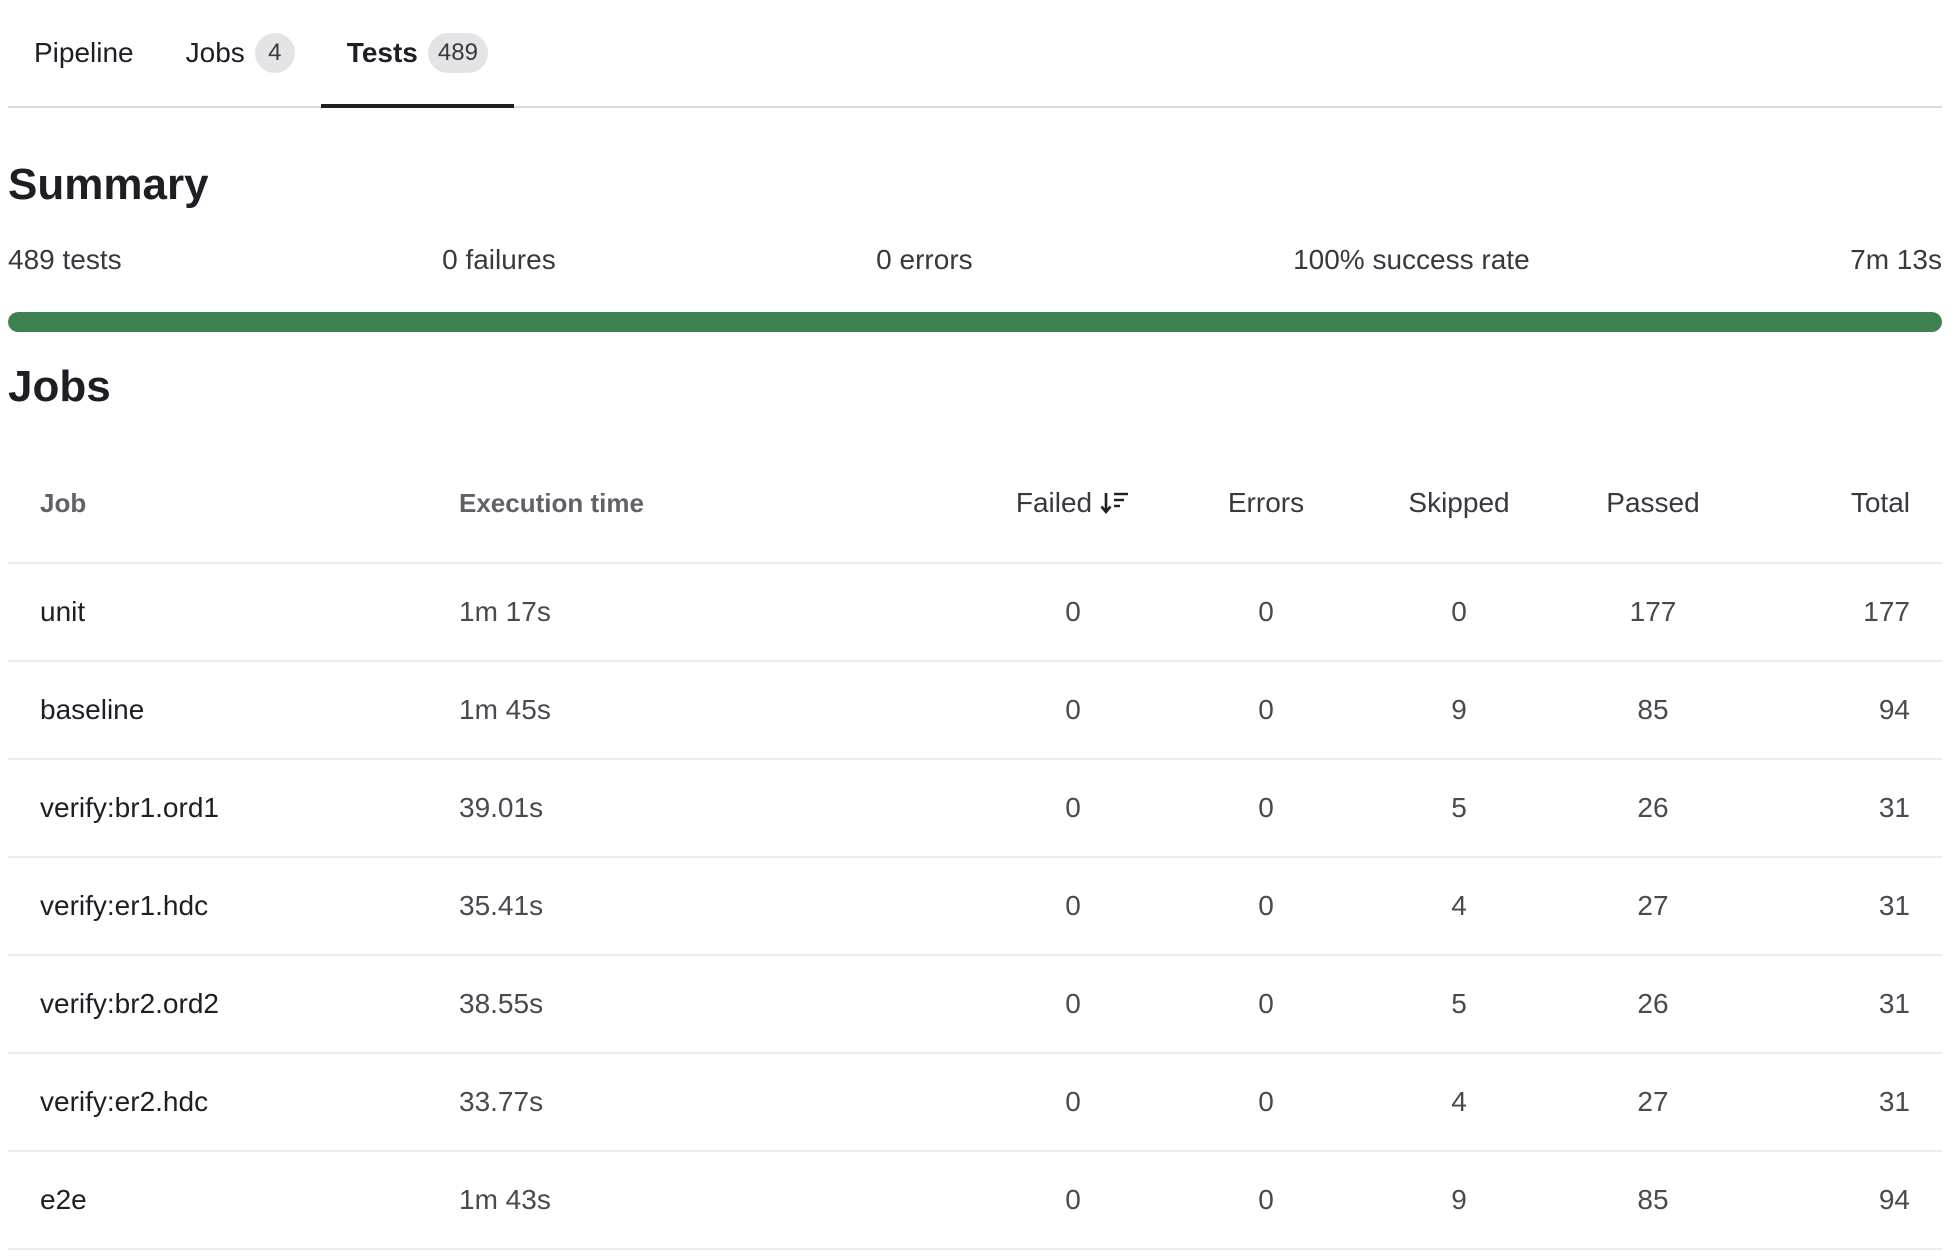  What do you see at coordinates (1847, 503) in the screenshot?
I see `column-header-total: Total` at bounding box center [1847, 503].